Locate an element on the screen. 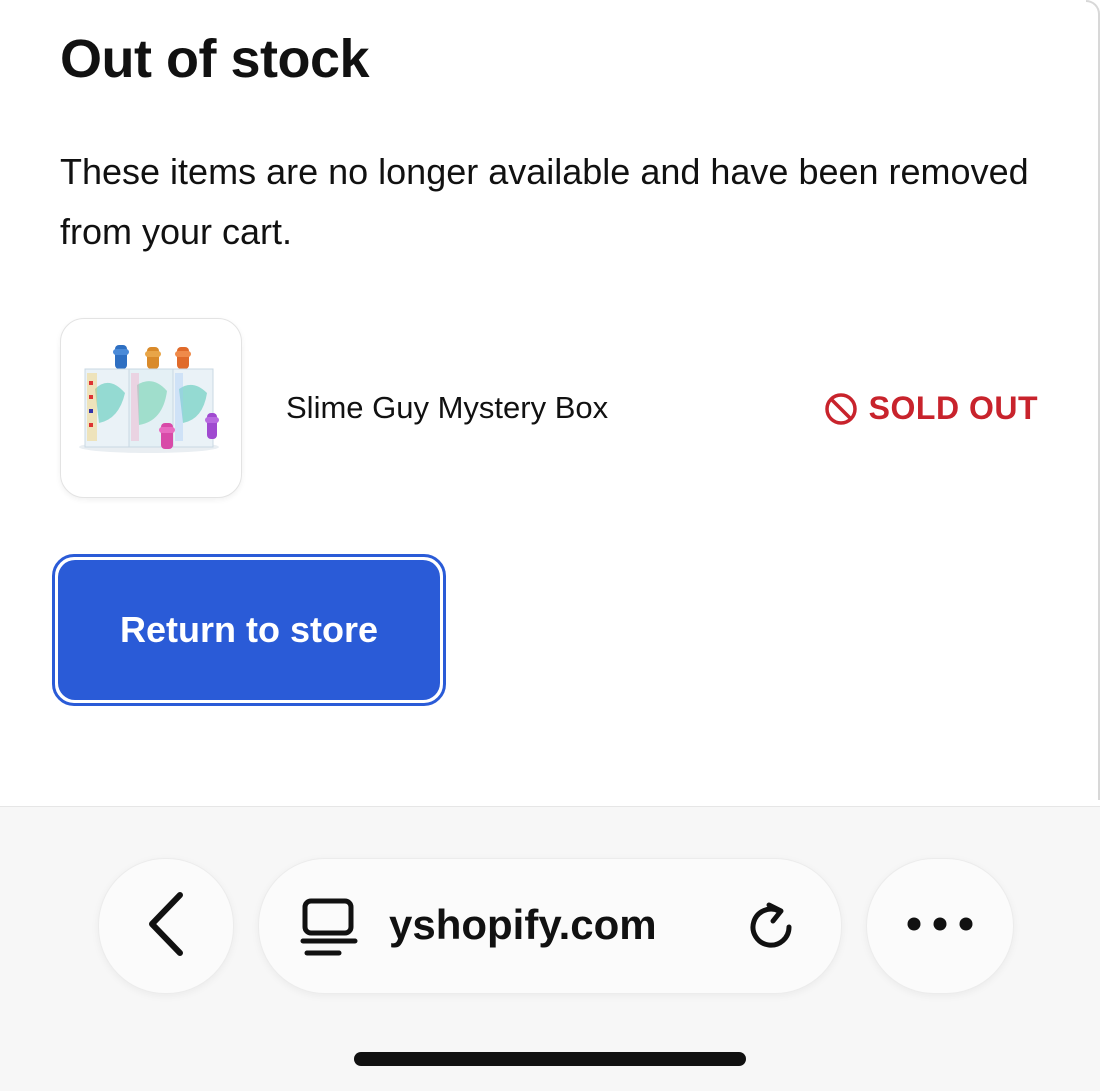 Image resolution: width=1100 pixels, height=1091 pixels. address-bar: yshopify.com is located at coordinates (550, 926).